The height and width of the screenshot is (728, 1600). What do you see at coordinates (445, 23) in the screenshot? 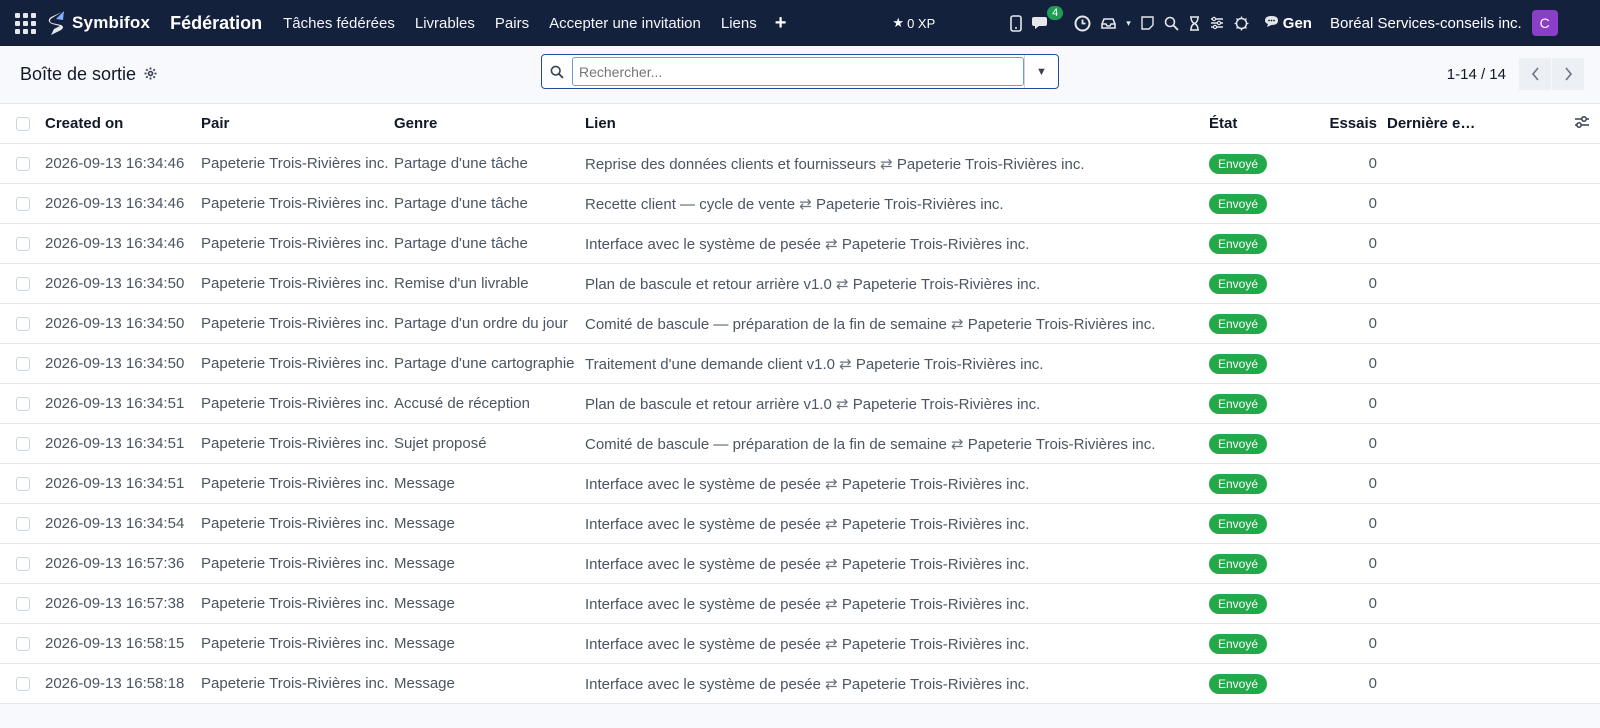
I see `nav-item-livrables: Livrables` at bounding box center [445, 23].